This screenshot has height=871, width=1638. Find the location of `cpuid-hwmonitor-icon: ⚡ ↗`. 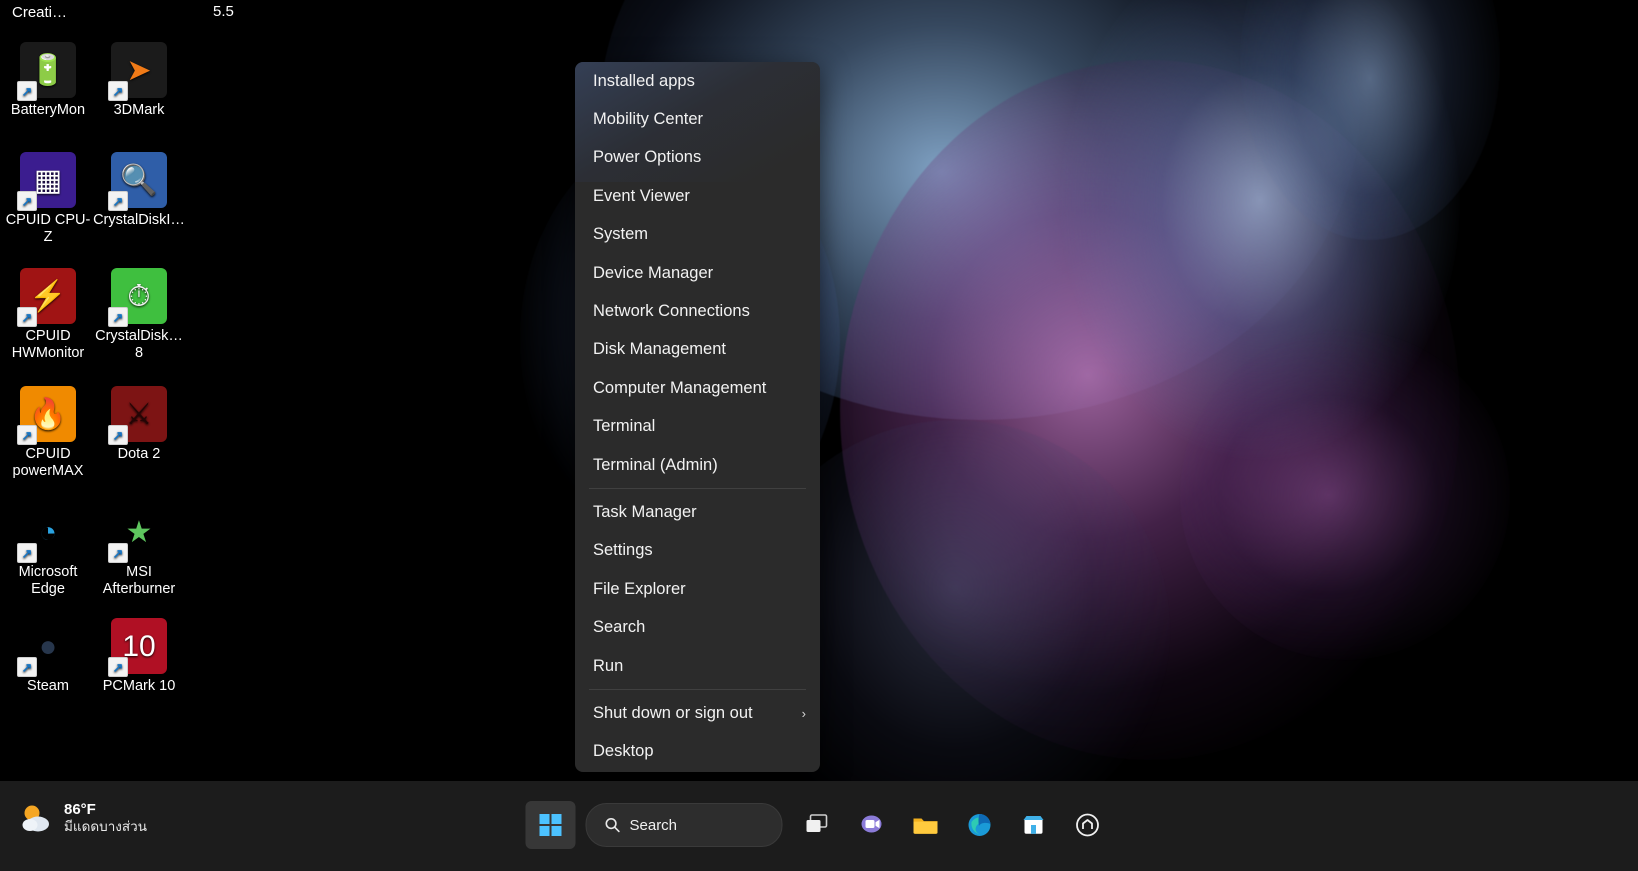

cpuid-hwmonitor-icon: ⚡ ↗ is located at coordinates (46, 297).